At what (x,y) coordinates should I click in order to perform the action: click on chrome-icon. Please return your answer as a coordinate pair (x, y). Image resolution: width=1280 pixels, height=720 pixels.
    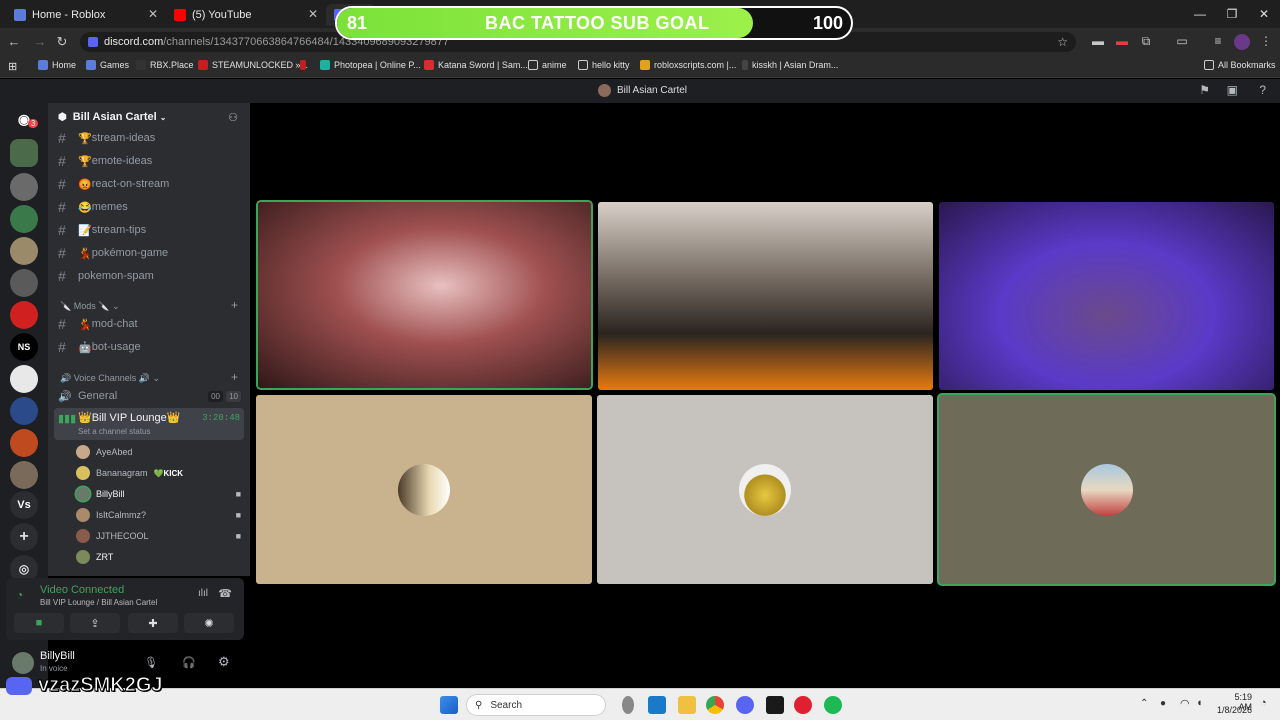
    Looking at the image, I should click on (715, 705).